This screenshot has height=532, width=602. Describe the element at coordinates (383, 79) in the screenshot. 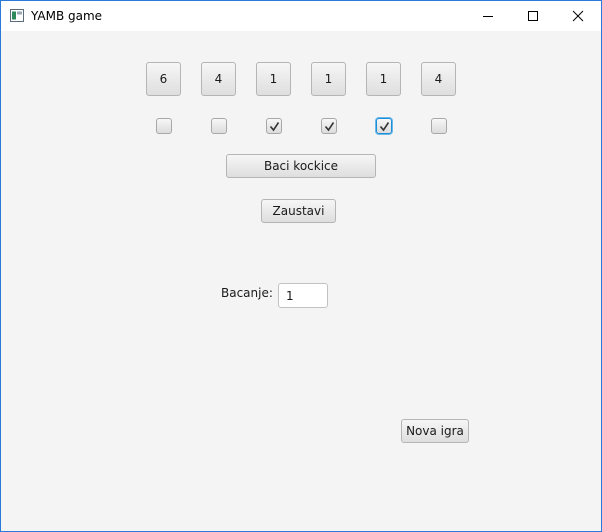

I see `die-button-5: 1` at that location.